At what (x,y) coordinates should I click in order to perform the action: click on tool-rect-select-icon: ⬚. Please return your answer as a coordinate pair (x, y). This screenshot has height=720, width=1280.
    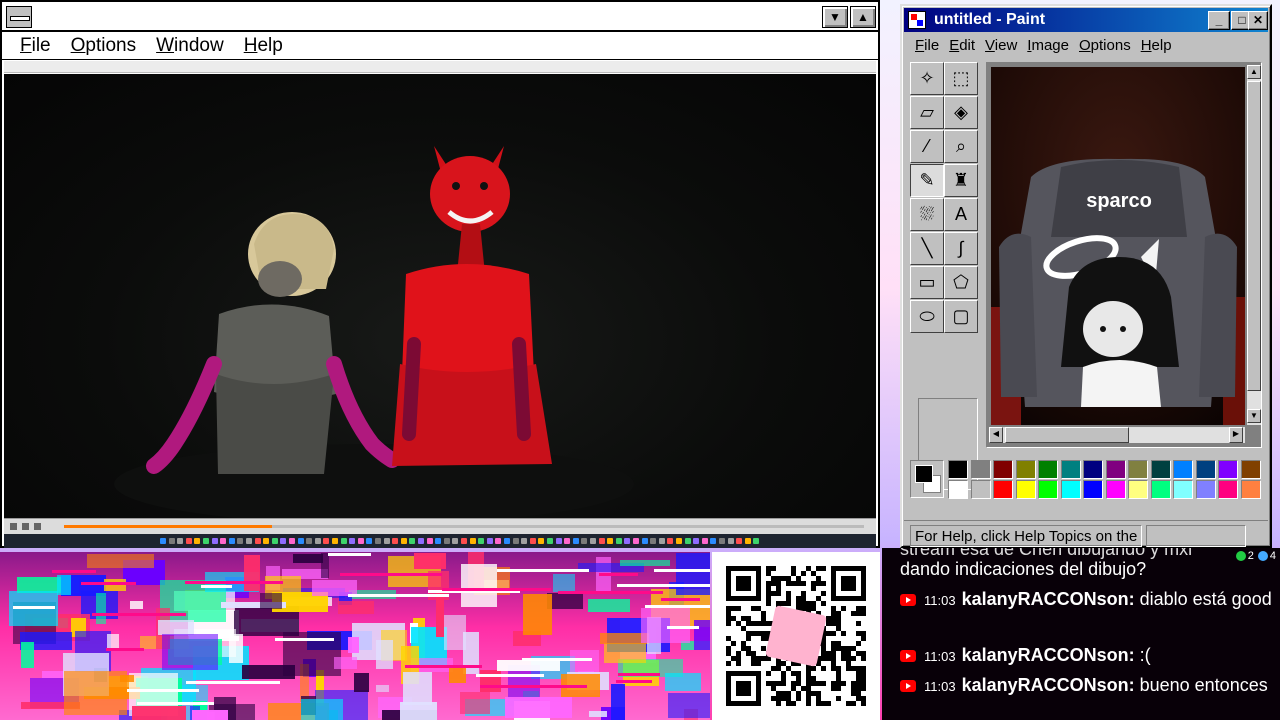
    Looking at the image, I should click on (961, 78).